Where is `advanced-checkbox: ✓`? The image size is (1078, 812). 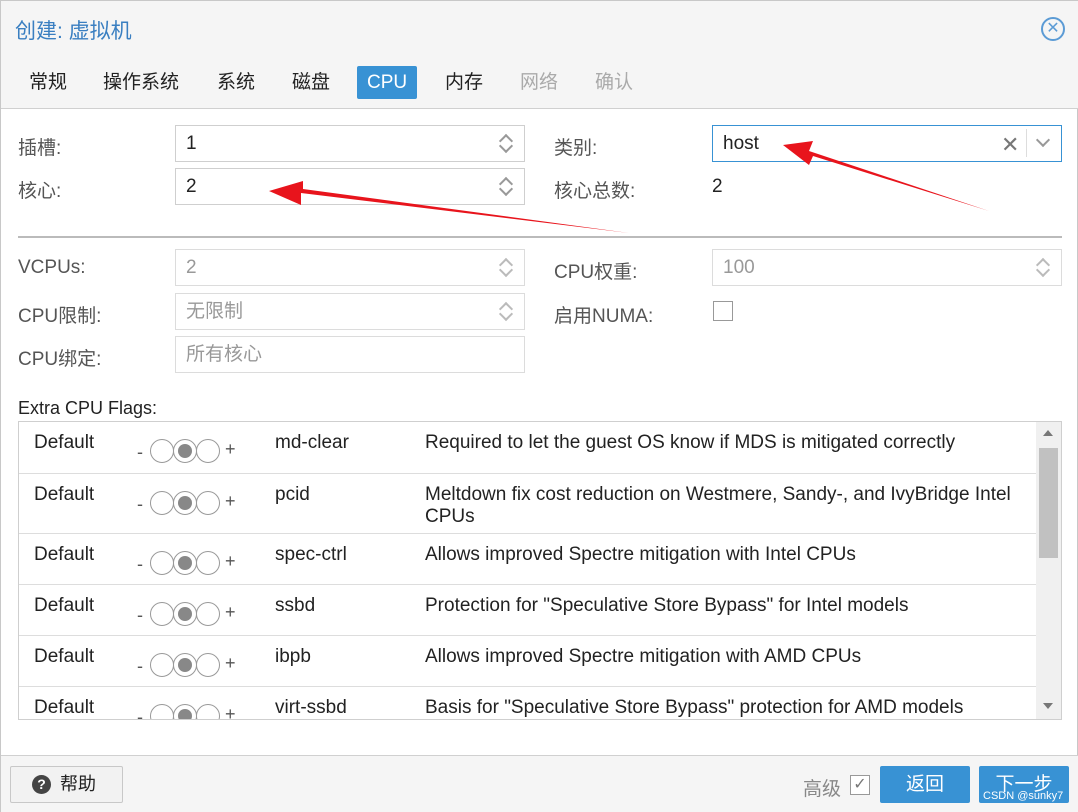
advanced-checkbox: ✓ is located at coordinates (860, 785).